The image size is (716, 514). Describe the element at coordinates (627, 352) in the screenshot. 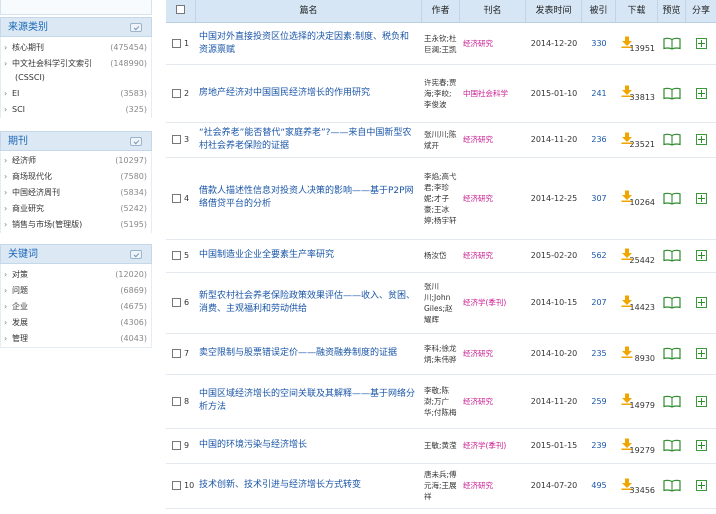

I see `download-icon` at that location.